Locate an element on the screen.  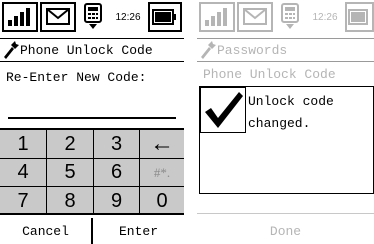
title-bar: Phone Unlock Code is located at coordinates (92, 50).